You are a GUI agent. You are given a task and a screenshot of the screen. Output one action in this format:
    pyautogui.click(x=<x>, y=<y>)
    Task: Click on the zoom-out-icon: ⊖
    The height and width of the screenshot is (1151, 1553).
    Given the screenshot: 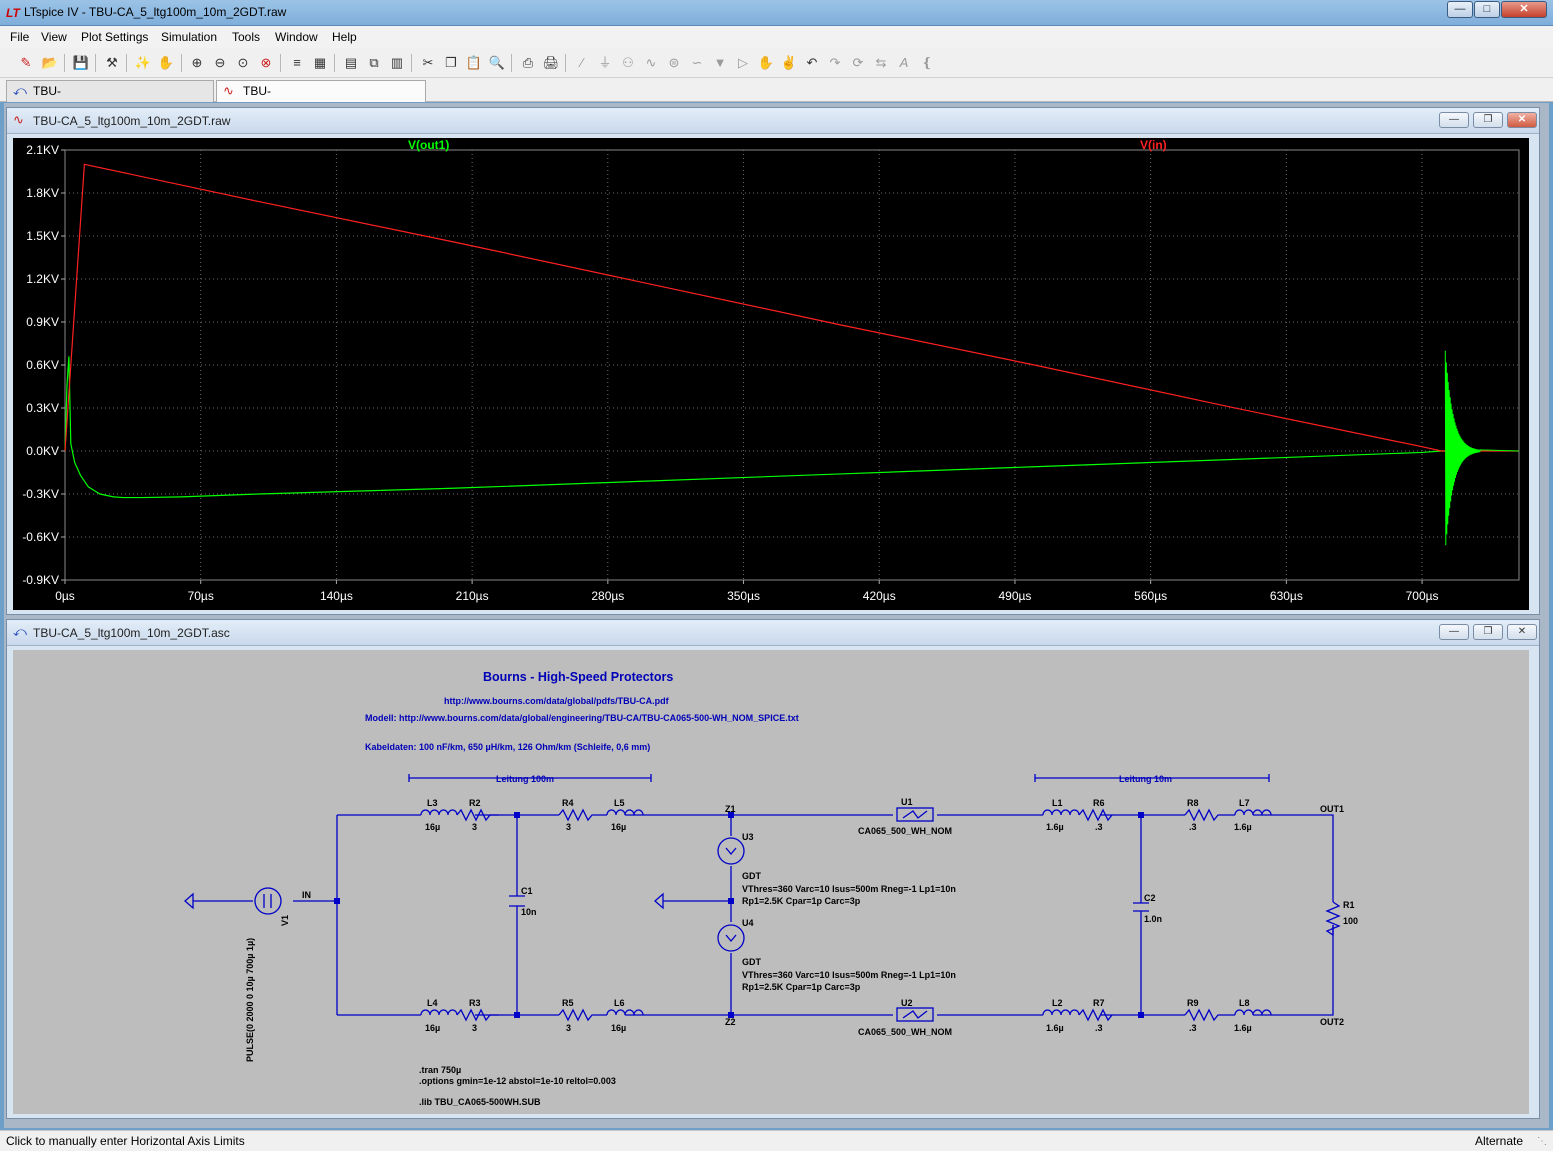 What is the action you would take?
    pyautogui.click(x=220, y=63)
    